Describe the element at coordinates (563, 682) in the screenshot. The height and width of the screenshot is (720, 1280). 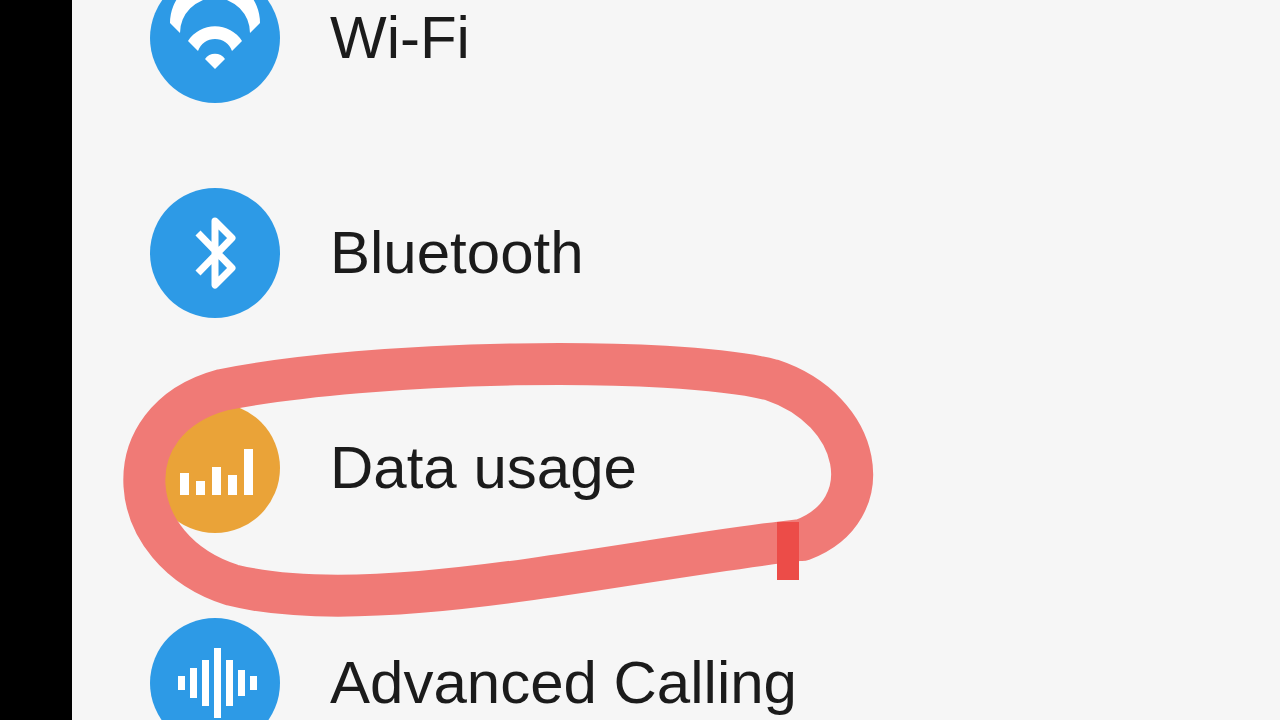
I see `settings-item-label: Advanced Calling` at that location.